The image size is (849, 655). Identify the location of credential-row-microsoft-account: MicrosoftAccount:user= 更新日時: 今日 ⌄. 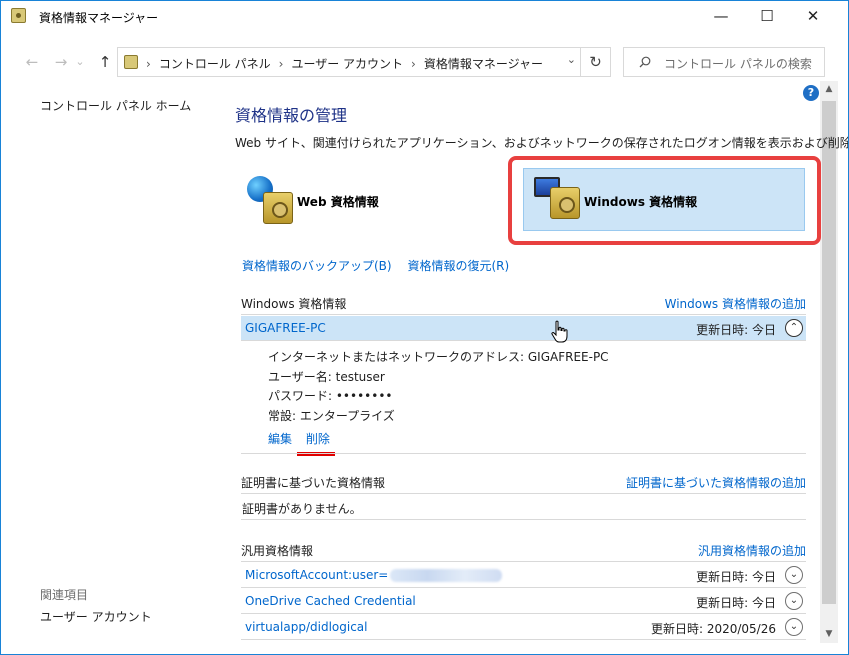
(523, 575).